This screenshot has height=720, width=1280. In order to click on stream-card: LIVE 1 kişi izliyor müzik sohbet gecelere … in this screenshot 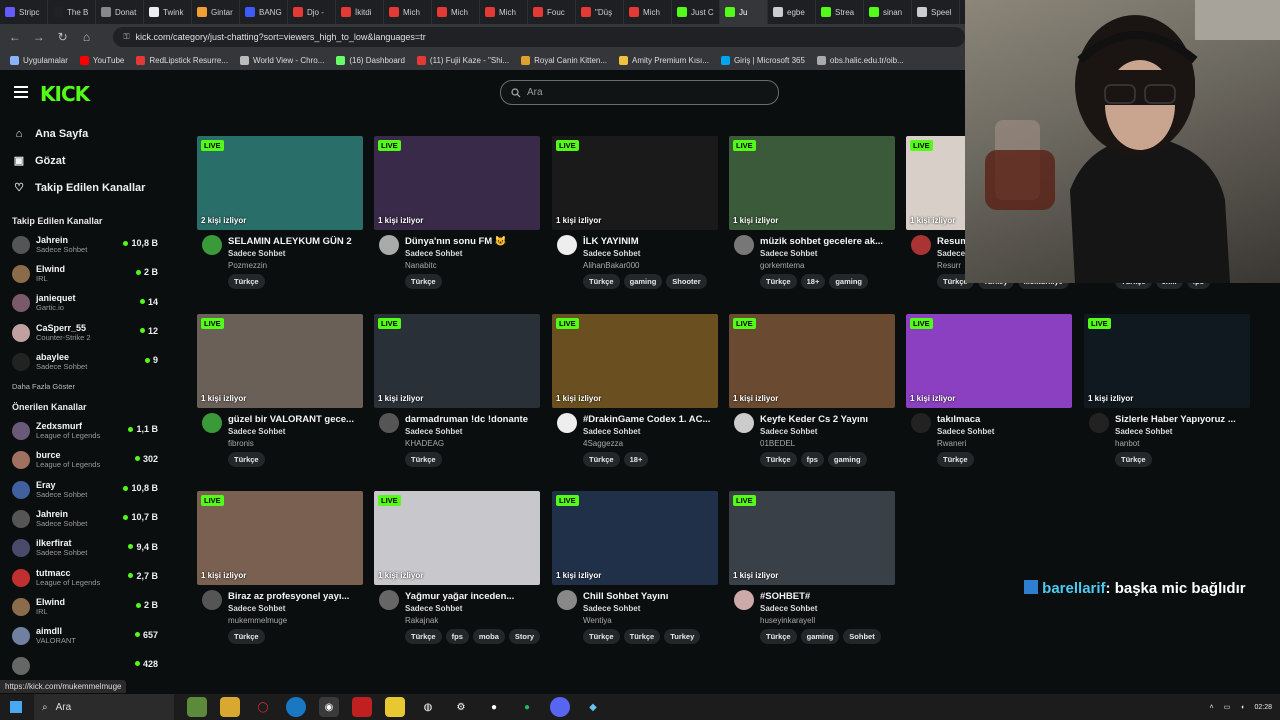, I will do `click(812, 213)`.